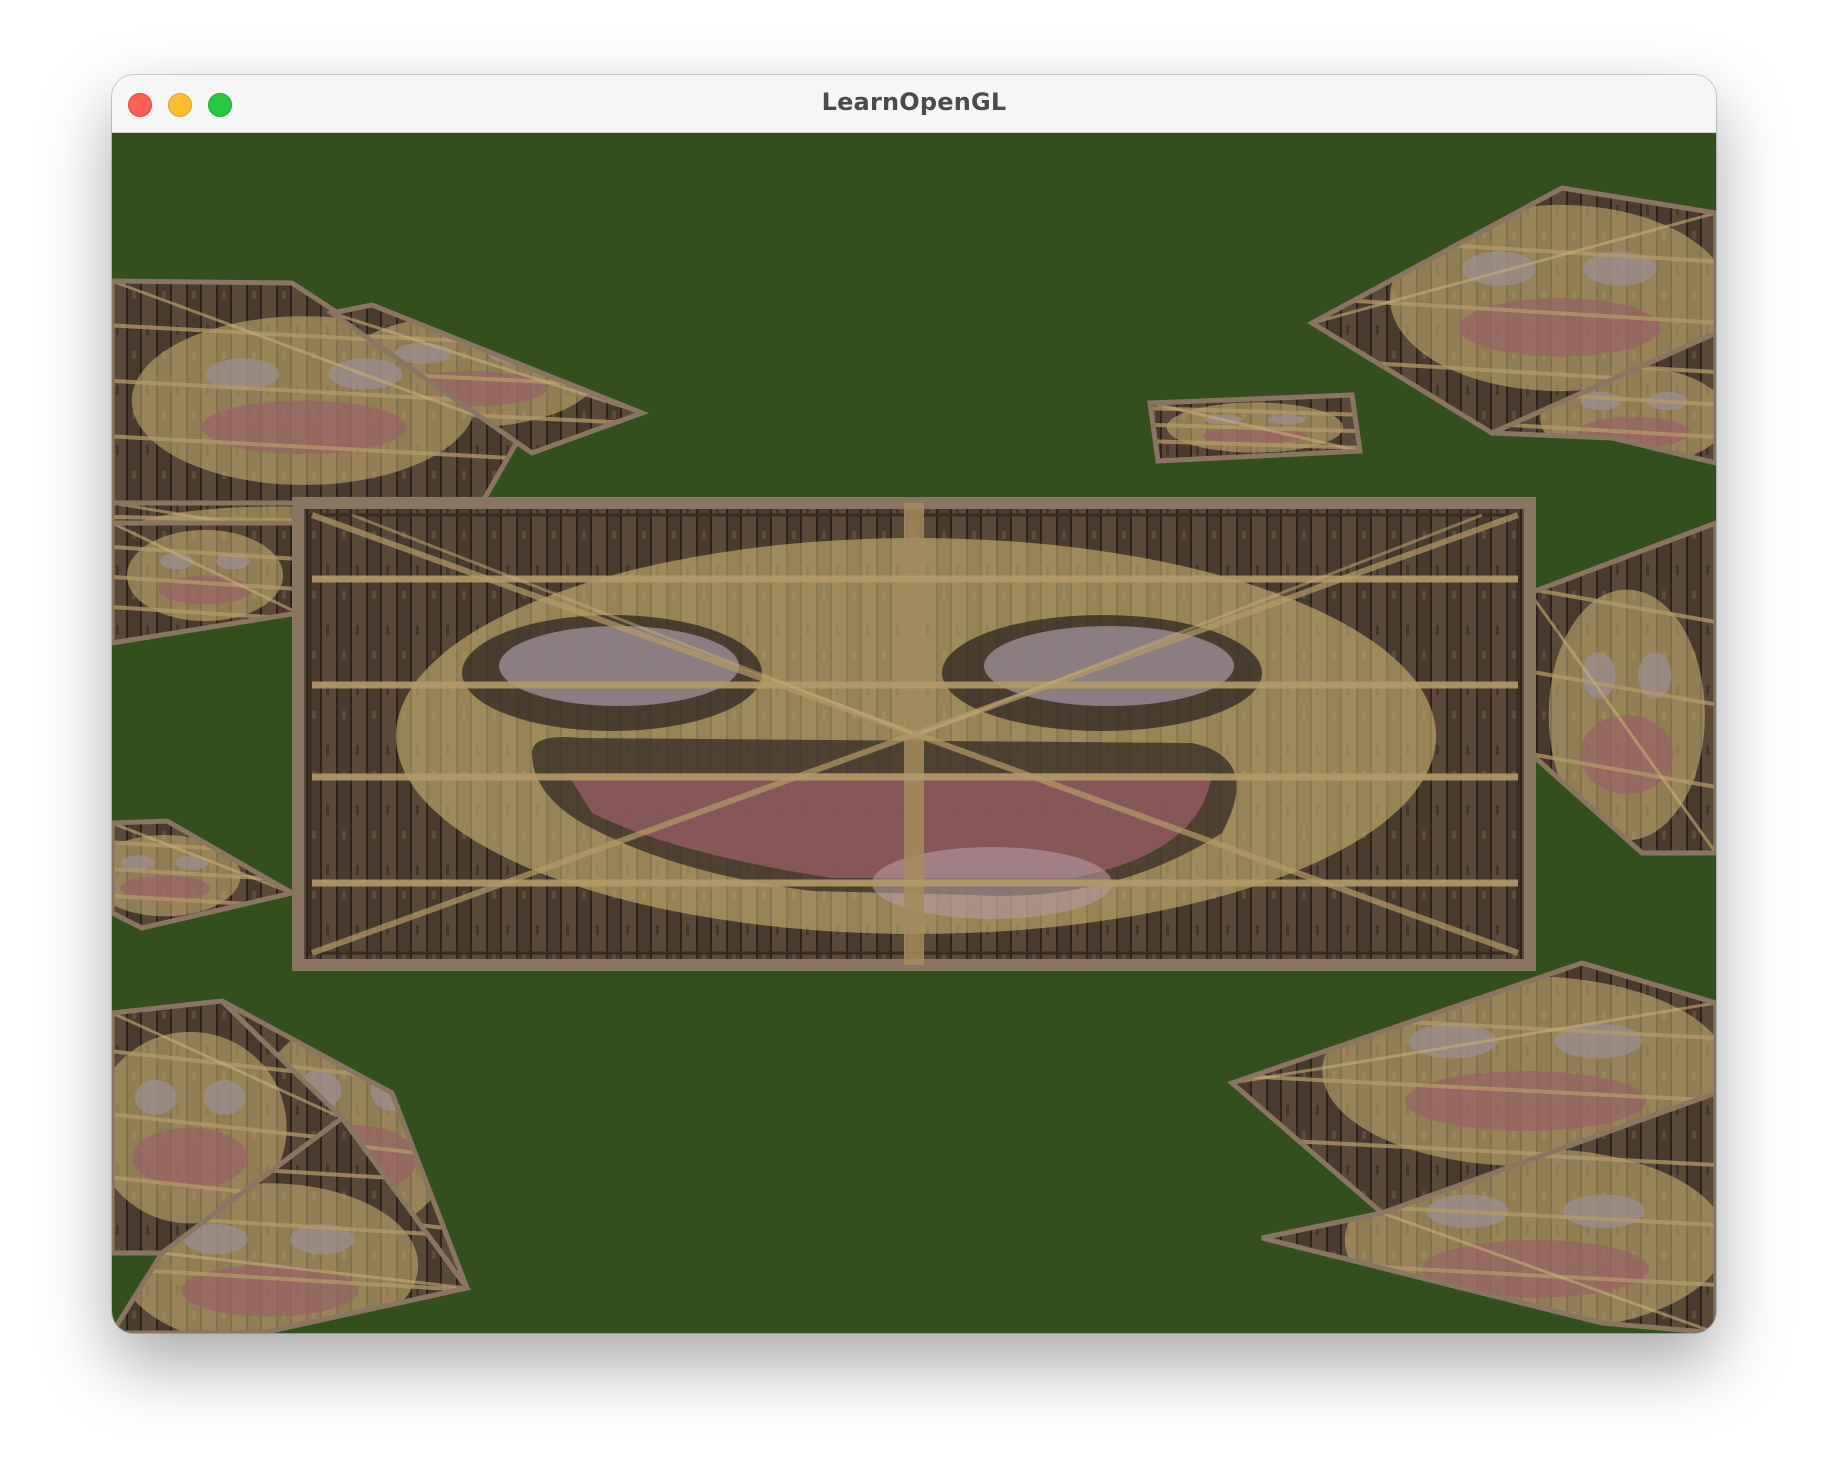 The width and height of the screenshot is (1824, 1480). I want to click on title-bar: LearnOpenGL, so click(914, 104).